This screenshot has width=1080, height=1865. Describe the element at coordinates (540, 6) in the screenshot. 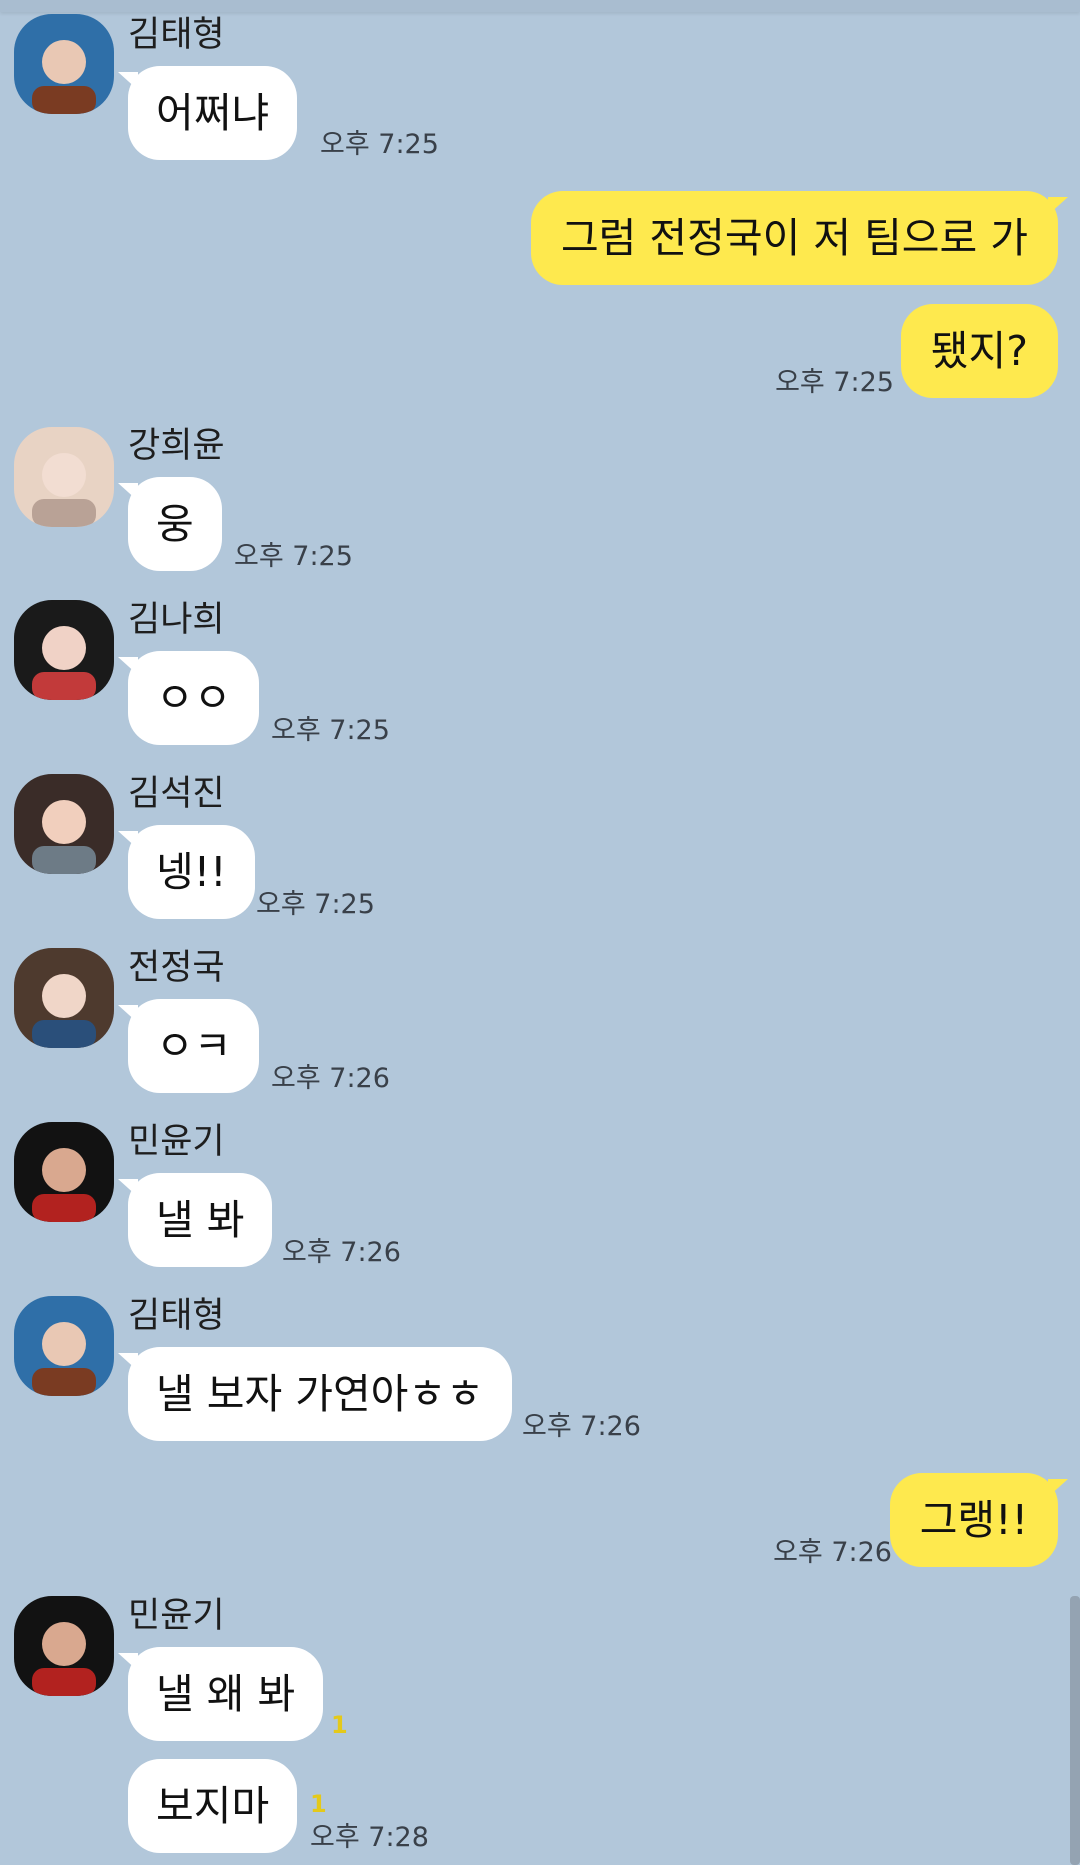

I see `top-bar-edge` at that location.